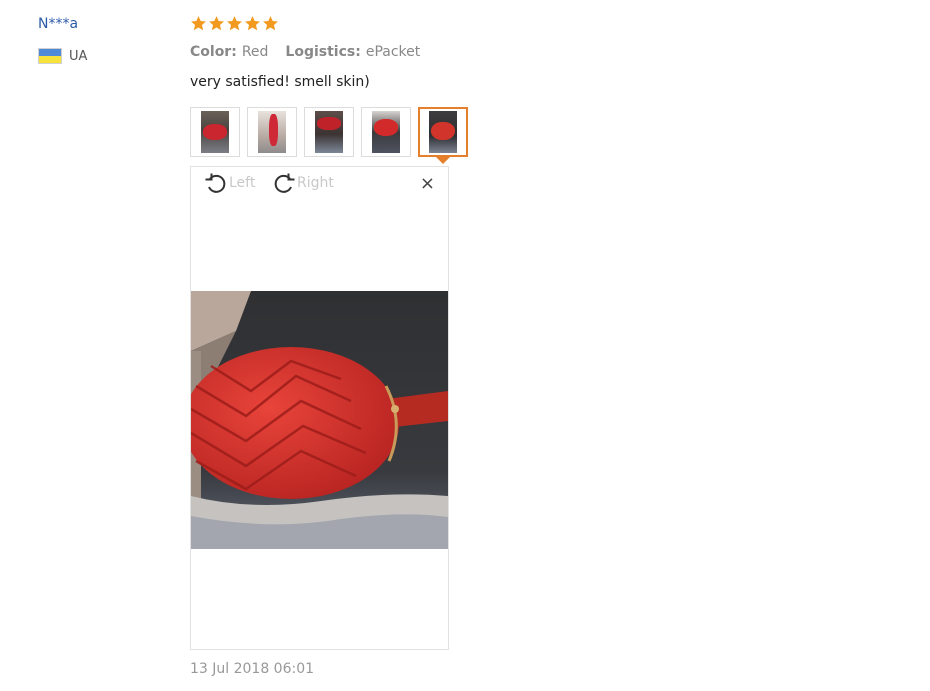  I want to click on close-icon: ×, so click(427, 183).